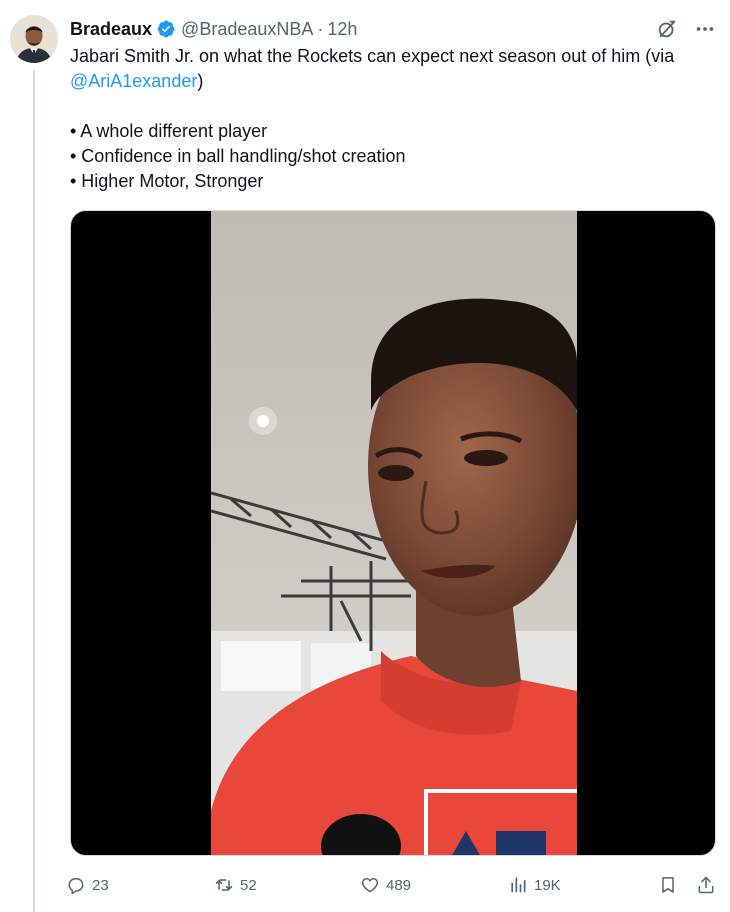  I want to click on views-icon, so click(518, 885).